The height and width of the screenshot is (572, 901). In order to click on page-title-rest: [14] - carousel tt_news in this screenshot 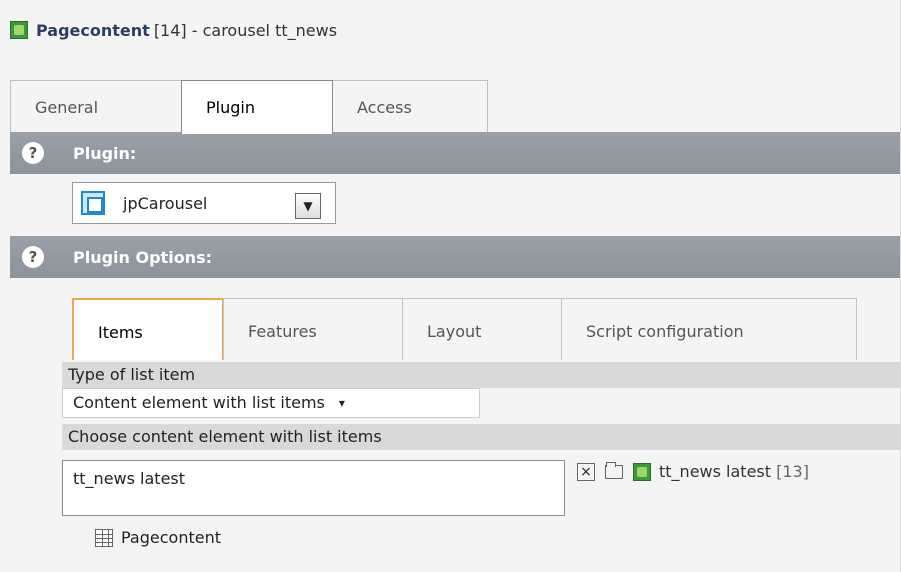, I will do `click(245, 30)`.